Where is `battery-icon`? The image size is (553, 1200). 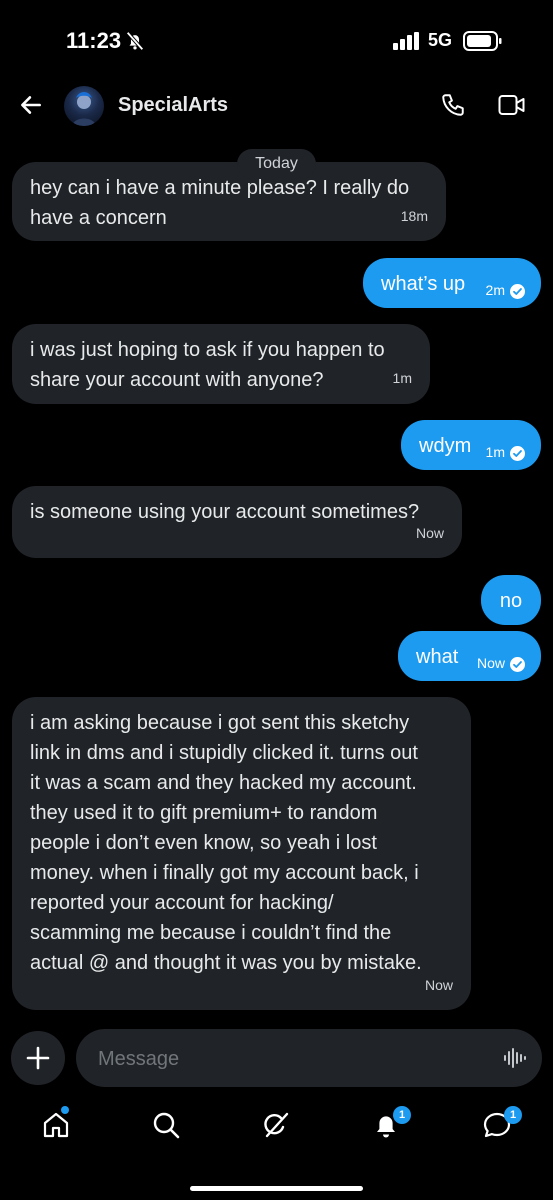 battery-icon is located at coordinates (483, 43).